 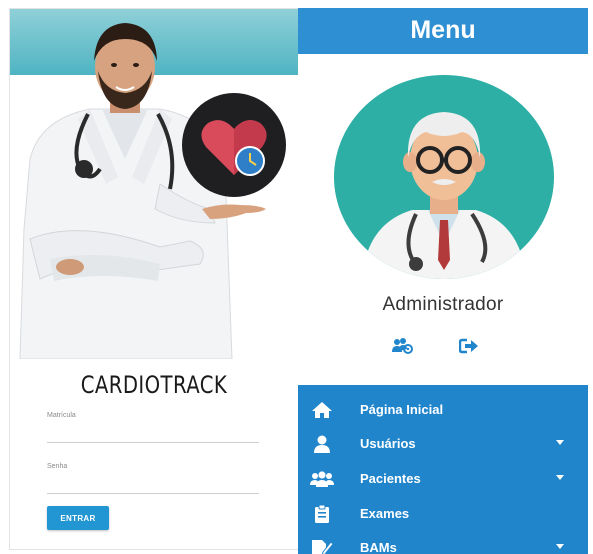 I want to click on login-button: ENTRAR, so click(x=78, y=518).